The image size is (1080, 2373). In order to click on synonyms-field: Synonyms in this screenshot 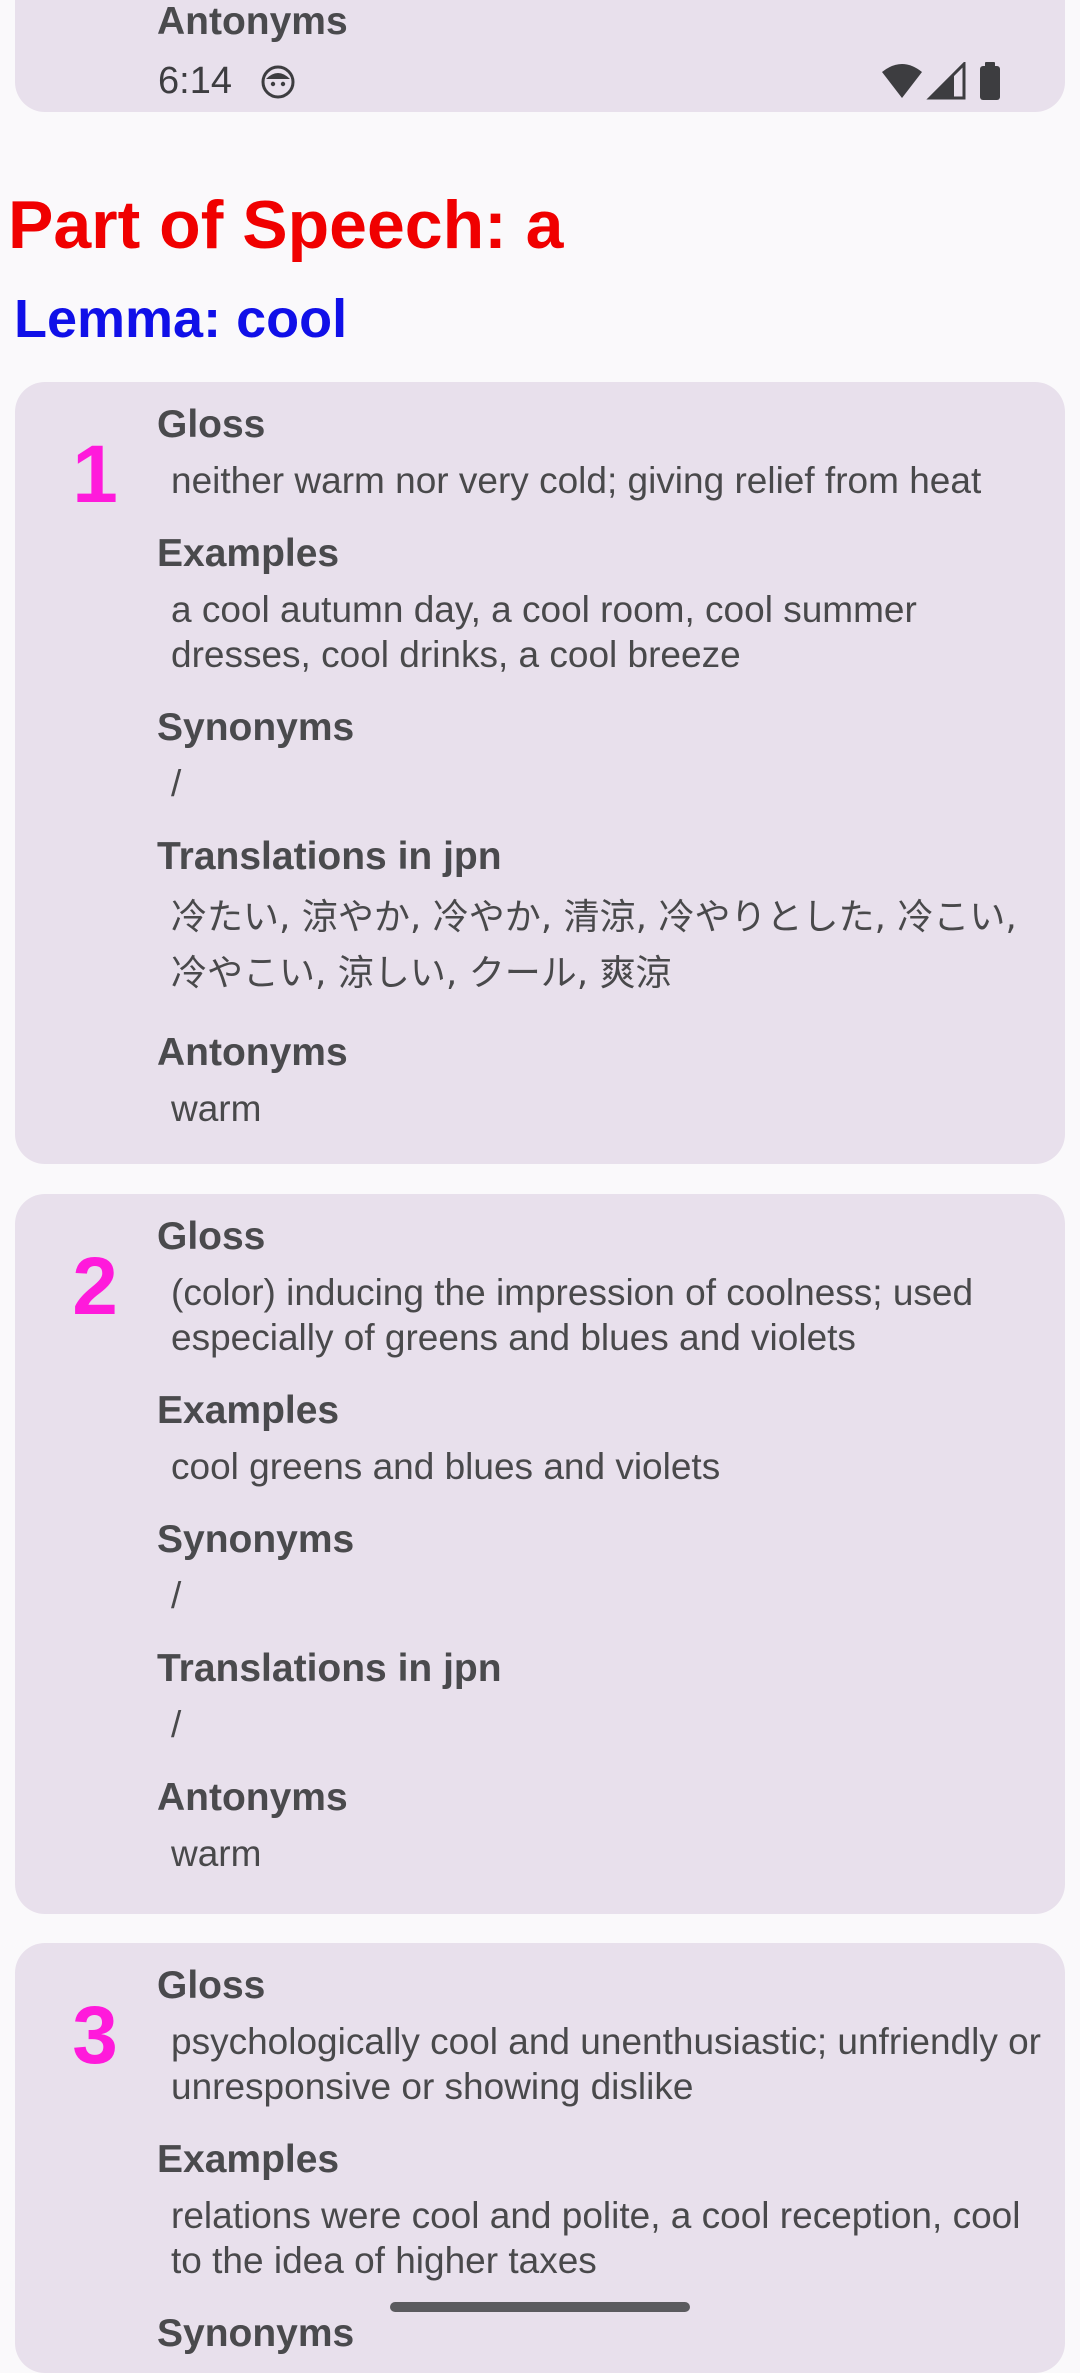, I will do `click(611, 2334)`.